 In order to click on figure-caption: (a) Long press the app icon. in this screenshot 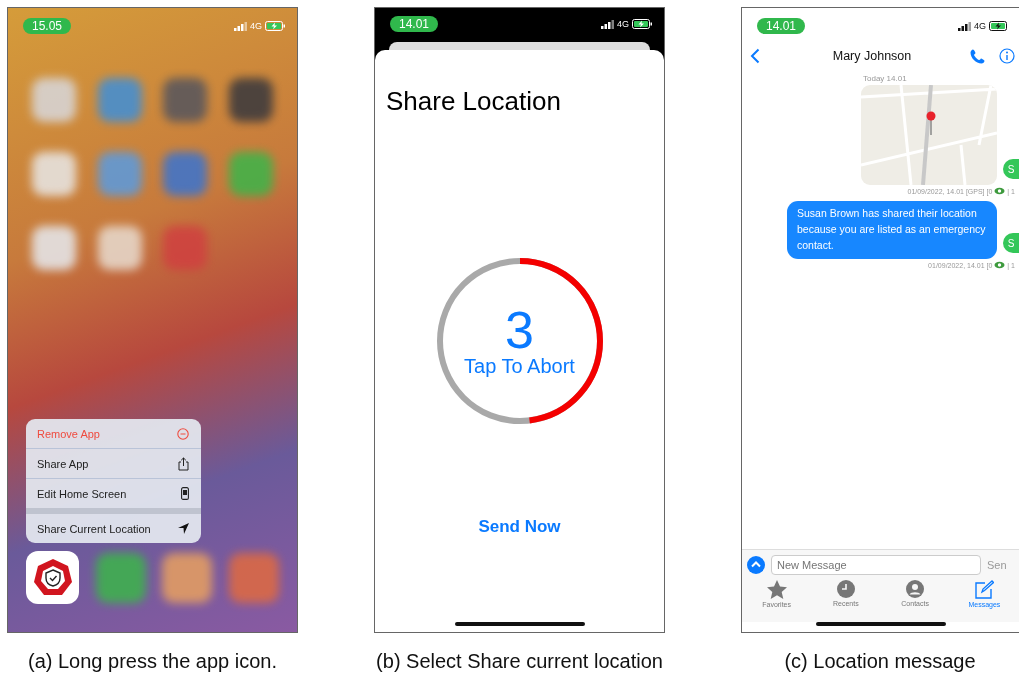, I will do `click(152, 661)`.